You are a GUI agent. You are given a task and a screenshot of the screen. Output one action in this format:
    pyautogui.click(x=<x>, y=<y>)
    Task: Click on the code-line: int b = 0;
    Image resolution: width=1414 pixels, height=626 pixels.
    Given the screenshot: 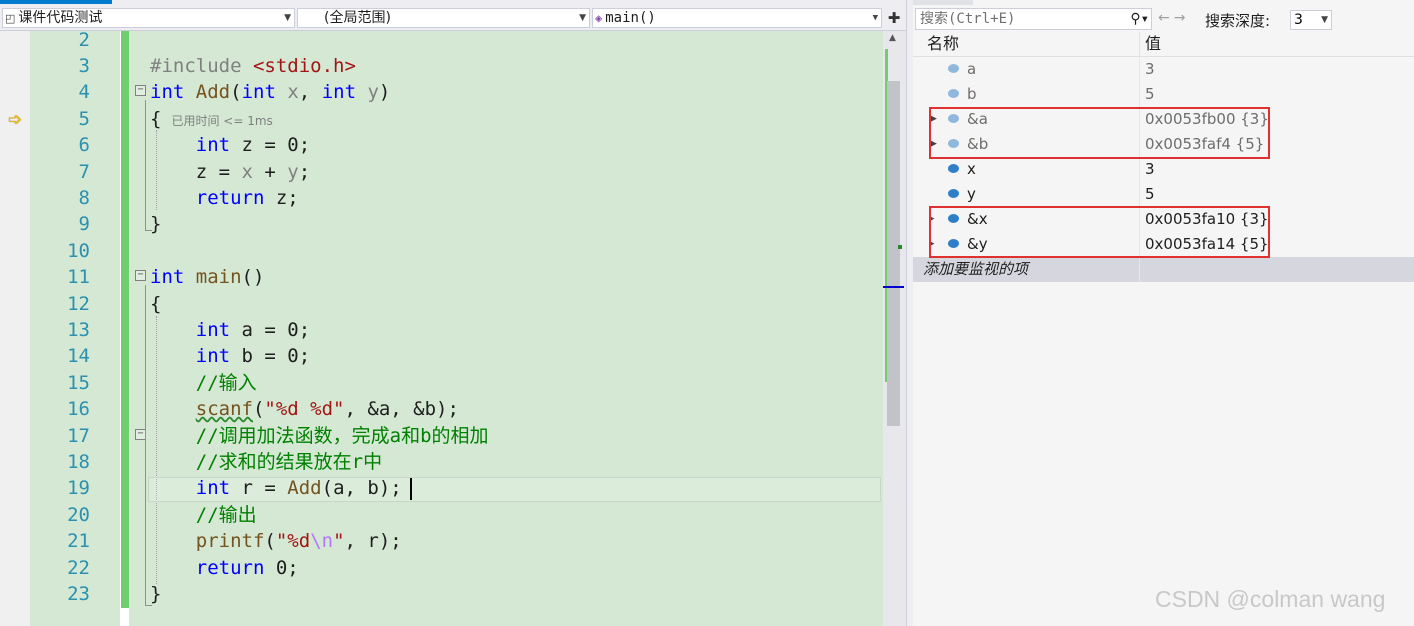 What is the action you would take?
    pyautogui.click(x=253, y=356)
    